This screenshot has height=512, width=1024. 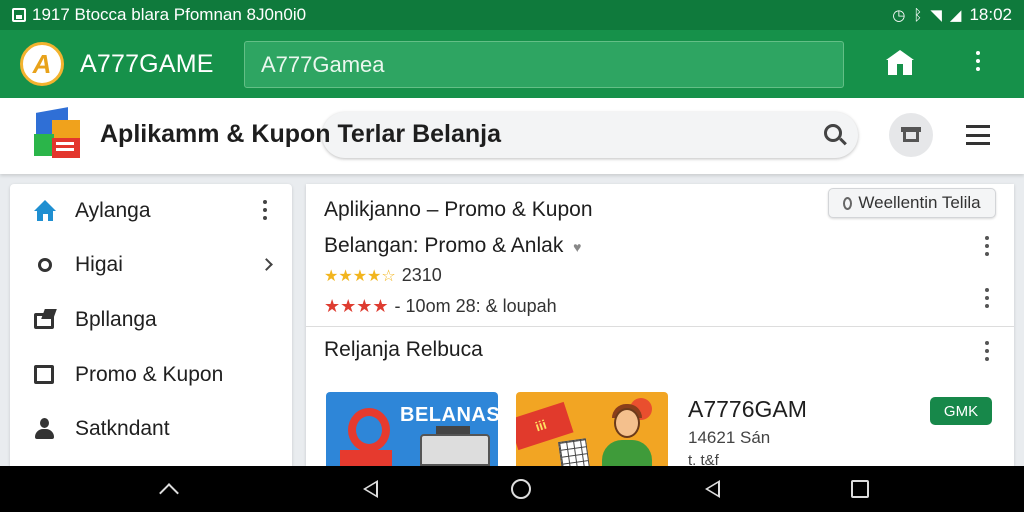 What do you see at coordinates (421, 275) in the screenshot?
I see `rating-count: 2310` at bounding box center [421, 275].